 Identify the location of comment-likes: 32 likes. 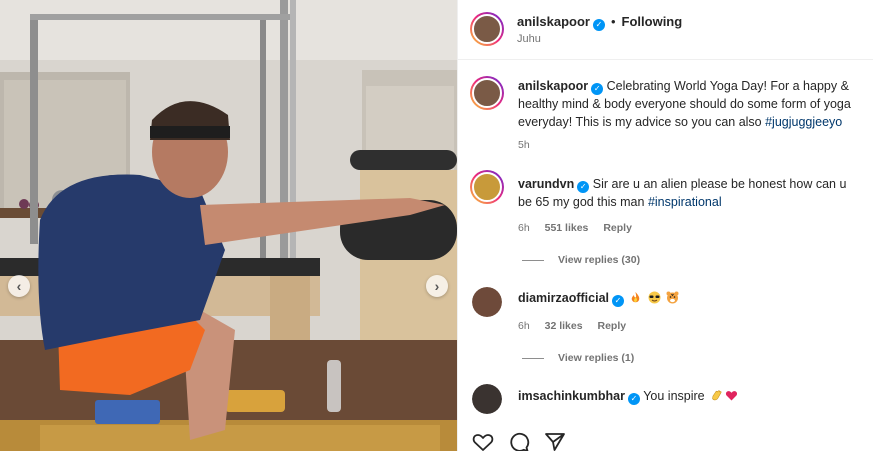
(564, 326).